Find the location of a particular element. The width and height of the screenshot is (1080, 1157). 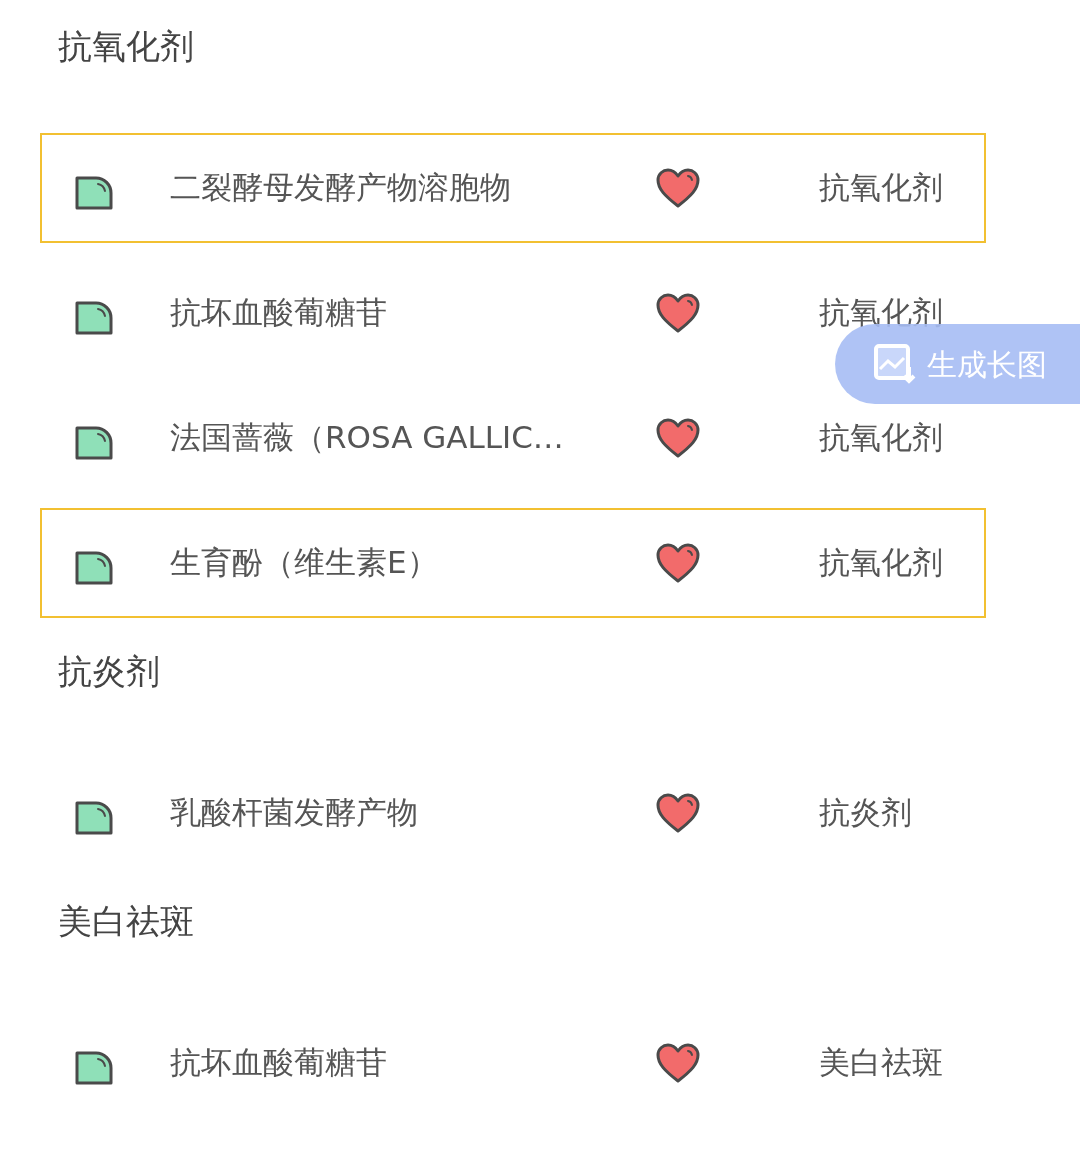

category-label: 抗炎剂 is located at coordinates (865, 813).